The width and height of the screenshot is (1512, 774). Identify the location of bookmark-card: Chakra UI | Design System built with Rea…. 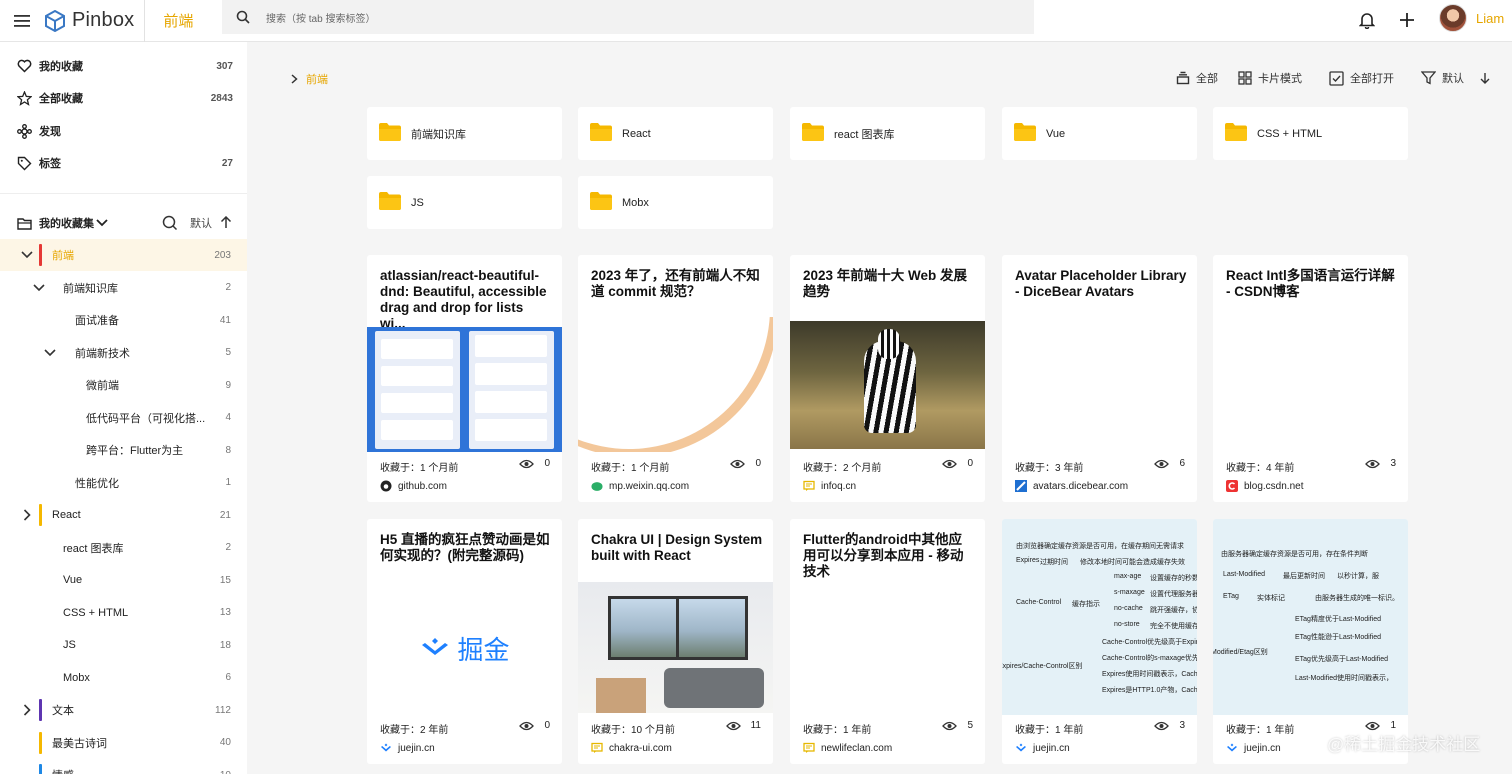
(675, 641).